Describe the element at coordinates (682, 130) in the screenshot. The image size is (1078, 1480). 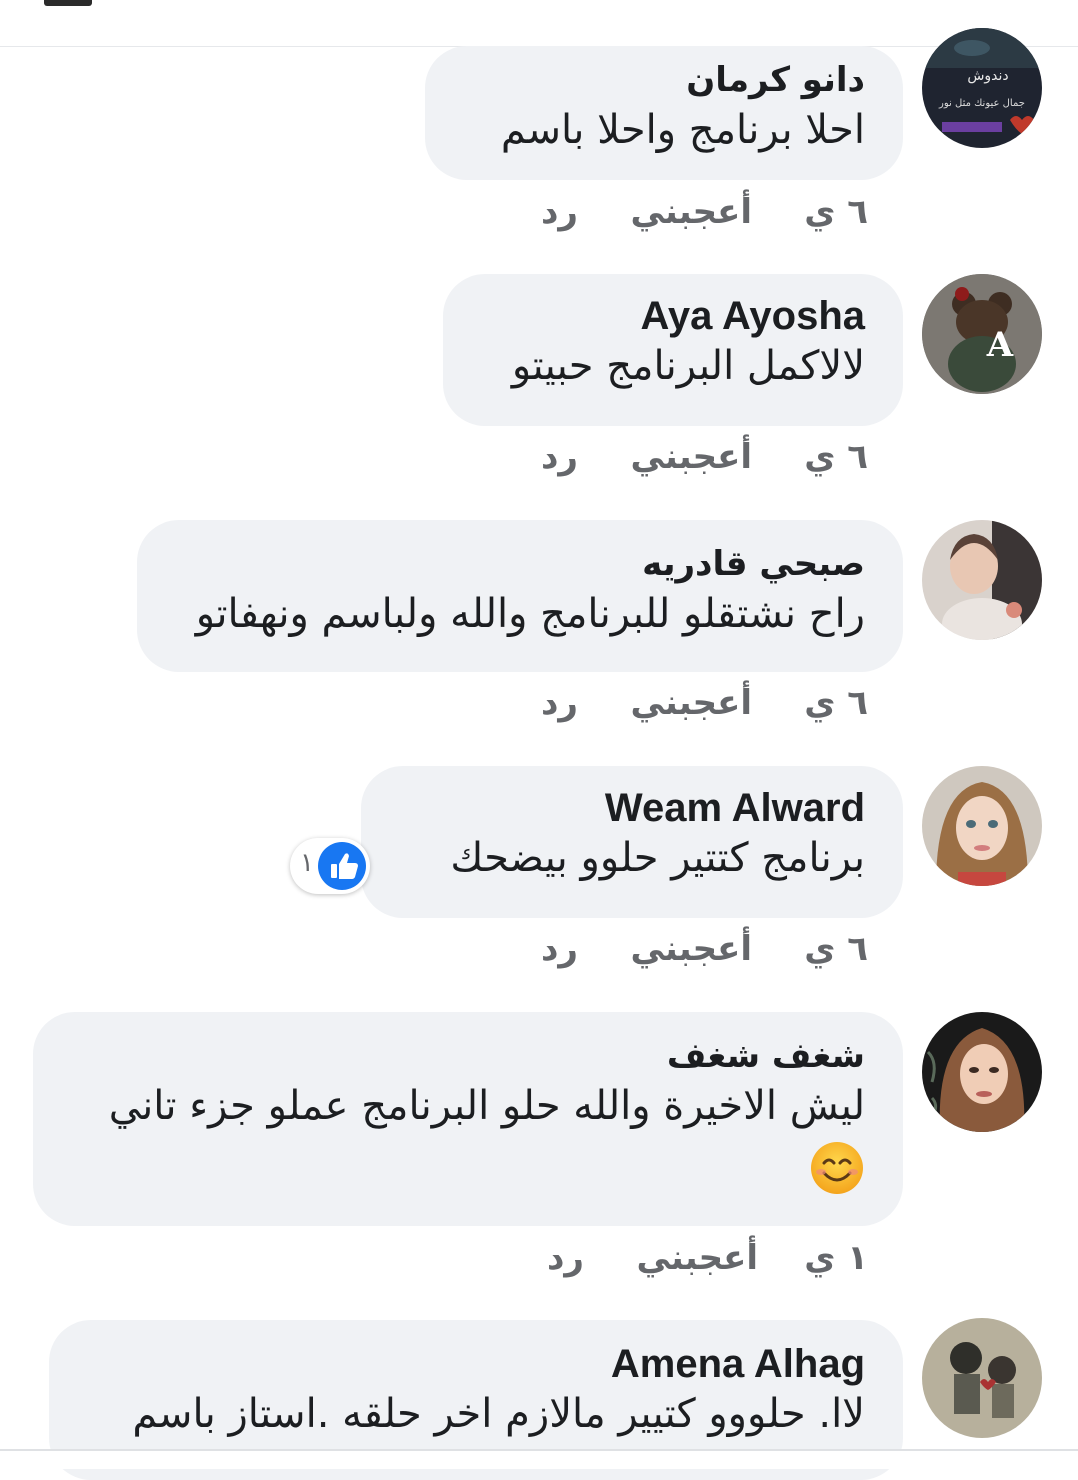
I see `comment-text: احلا برنامج واحلا باسم` at that location.